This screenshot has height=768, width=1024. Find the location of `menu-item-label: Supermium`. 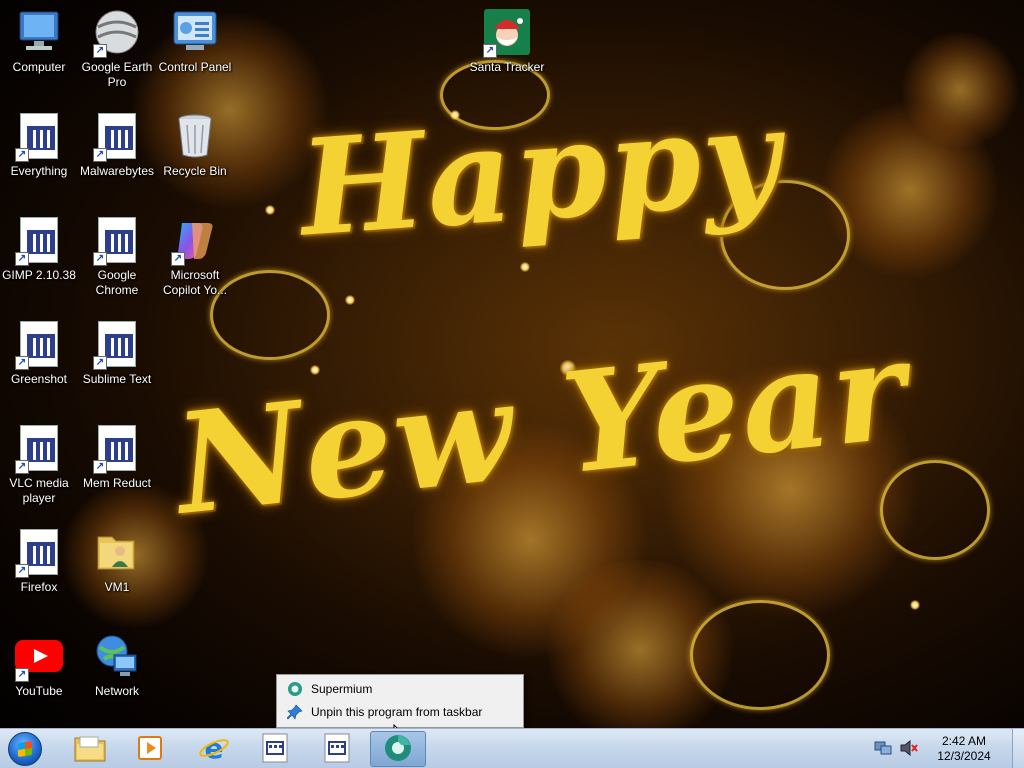

menu-item-label: Supermium is located at coordinates (342, 688).